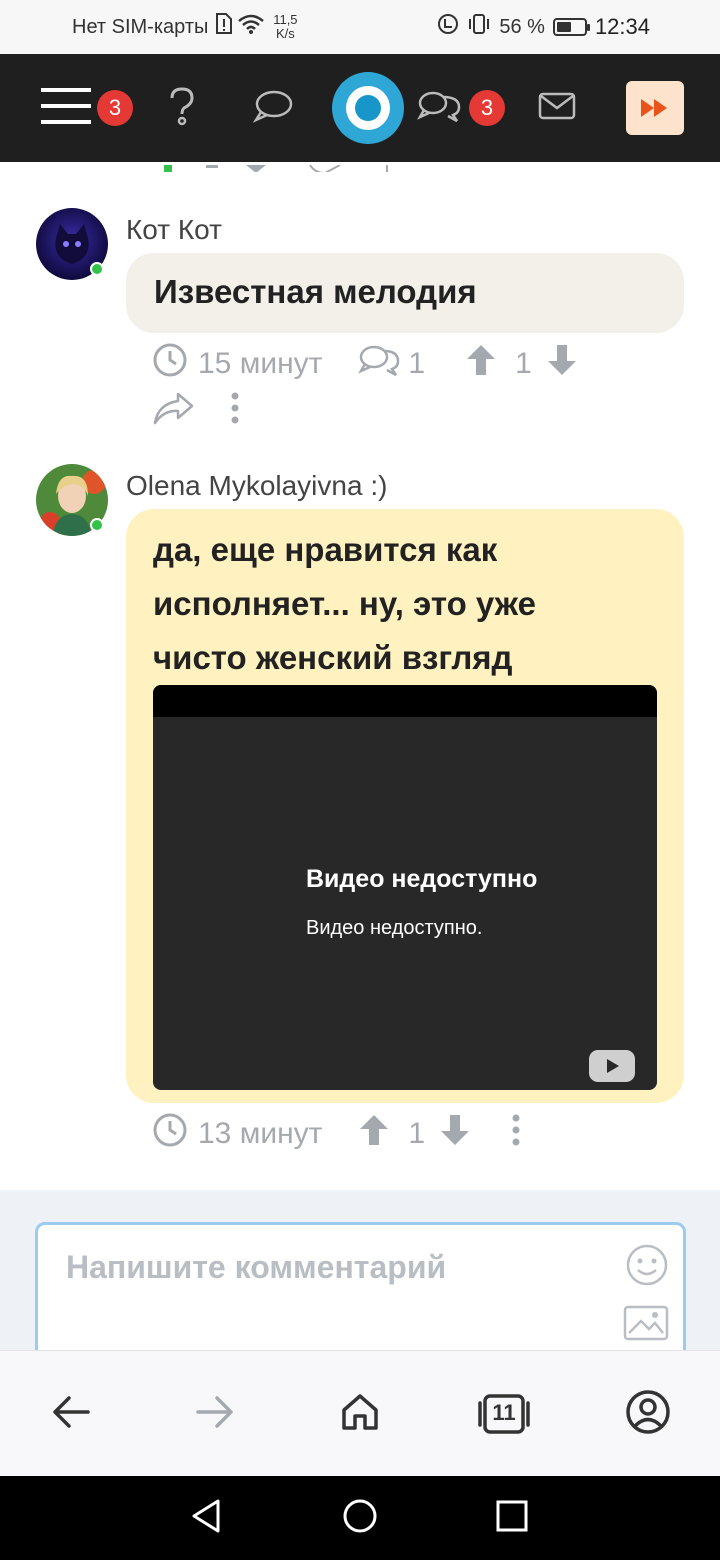 This screenshot has height=1560, width=720. I want to click on circle-home-icon, so click(360, 1518).